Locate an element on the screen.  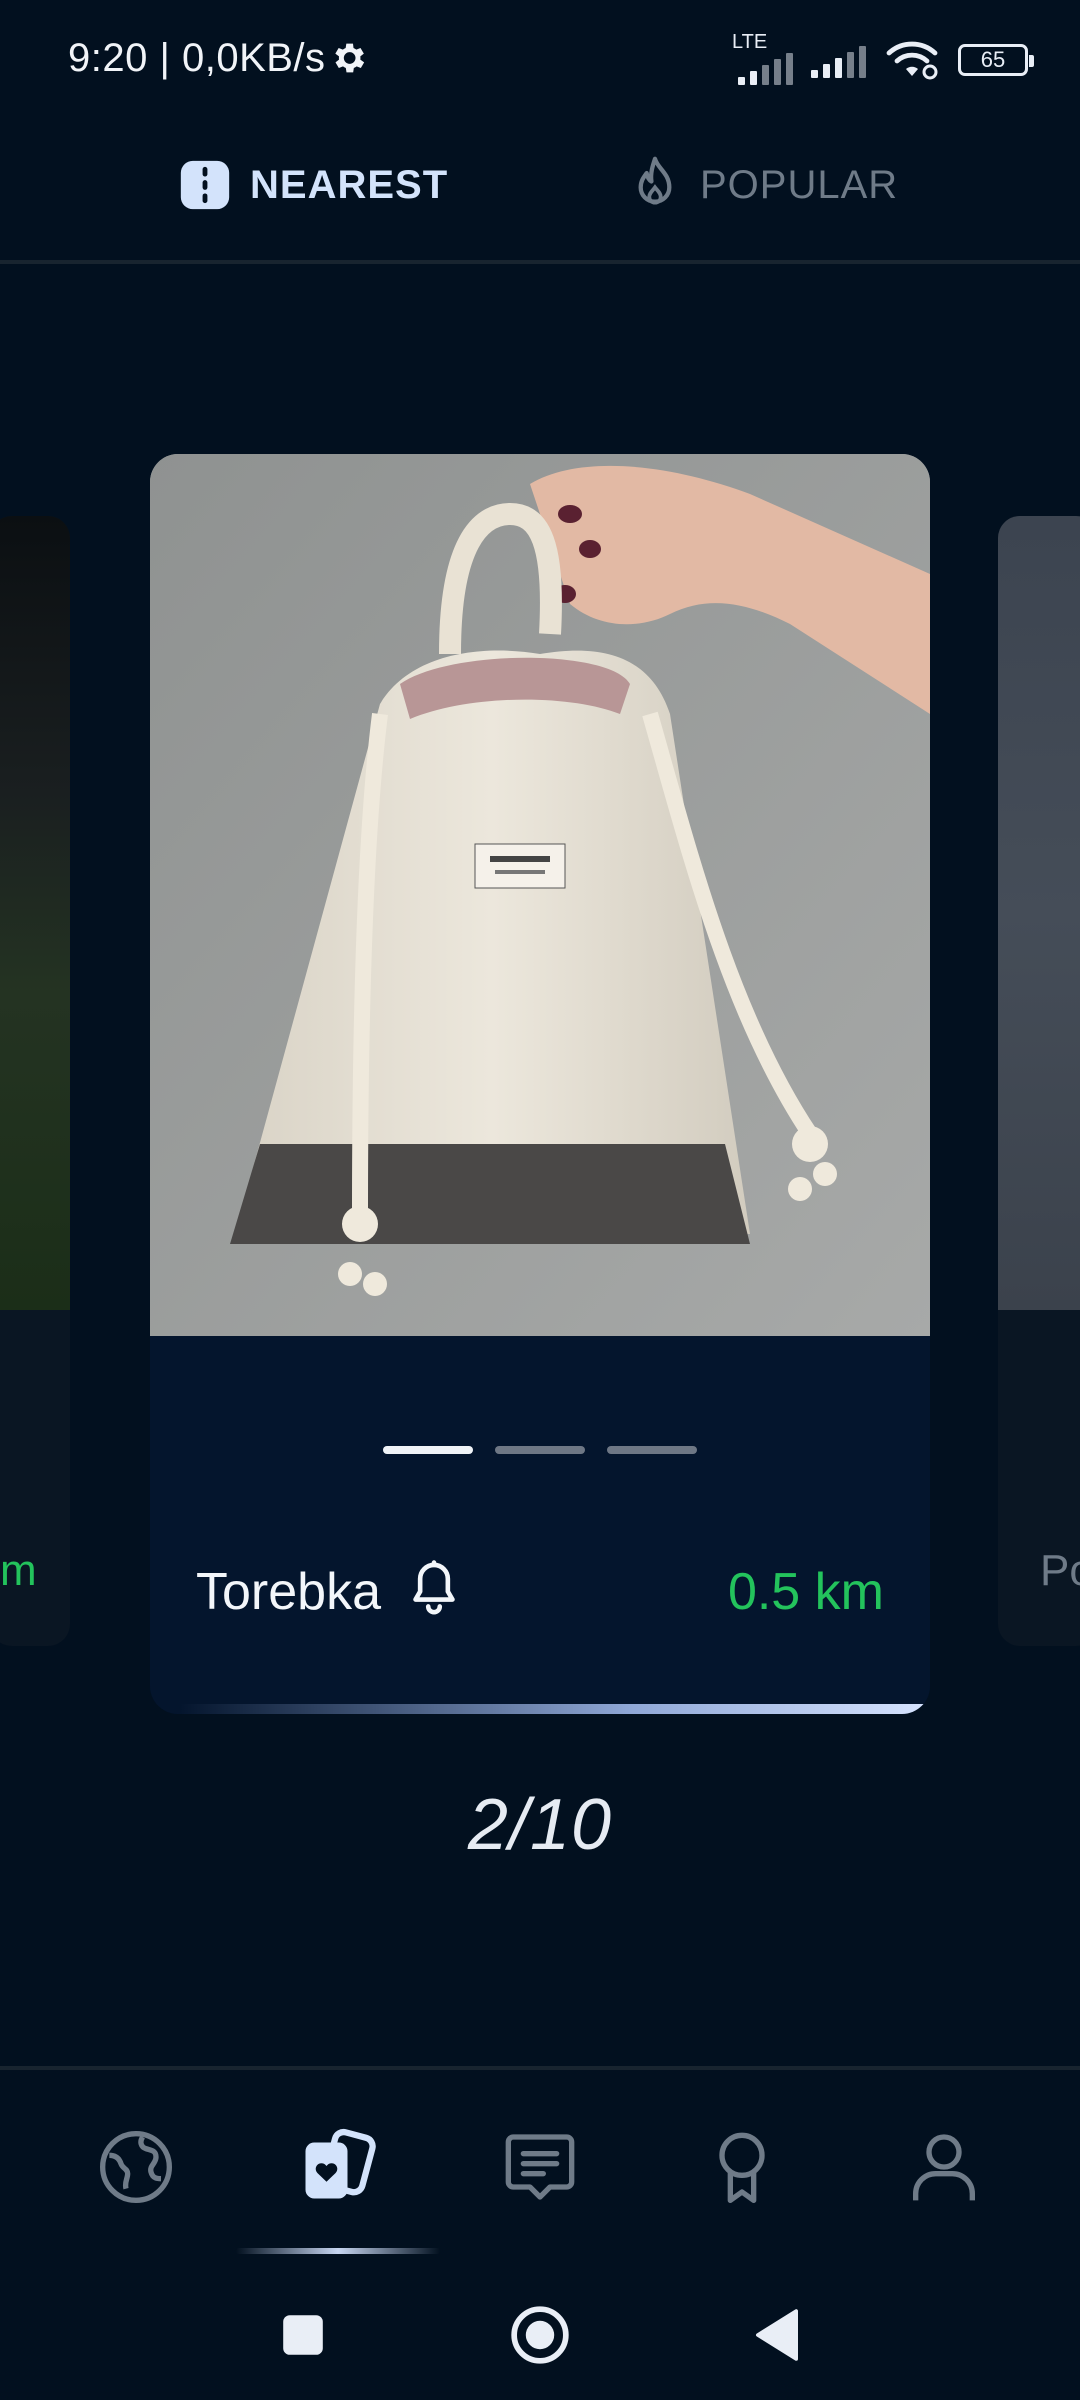
nav-awards is located at coordinates (742, 2167).